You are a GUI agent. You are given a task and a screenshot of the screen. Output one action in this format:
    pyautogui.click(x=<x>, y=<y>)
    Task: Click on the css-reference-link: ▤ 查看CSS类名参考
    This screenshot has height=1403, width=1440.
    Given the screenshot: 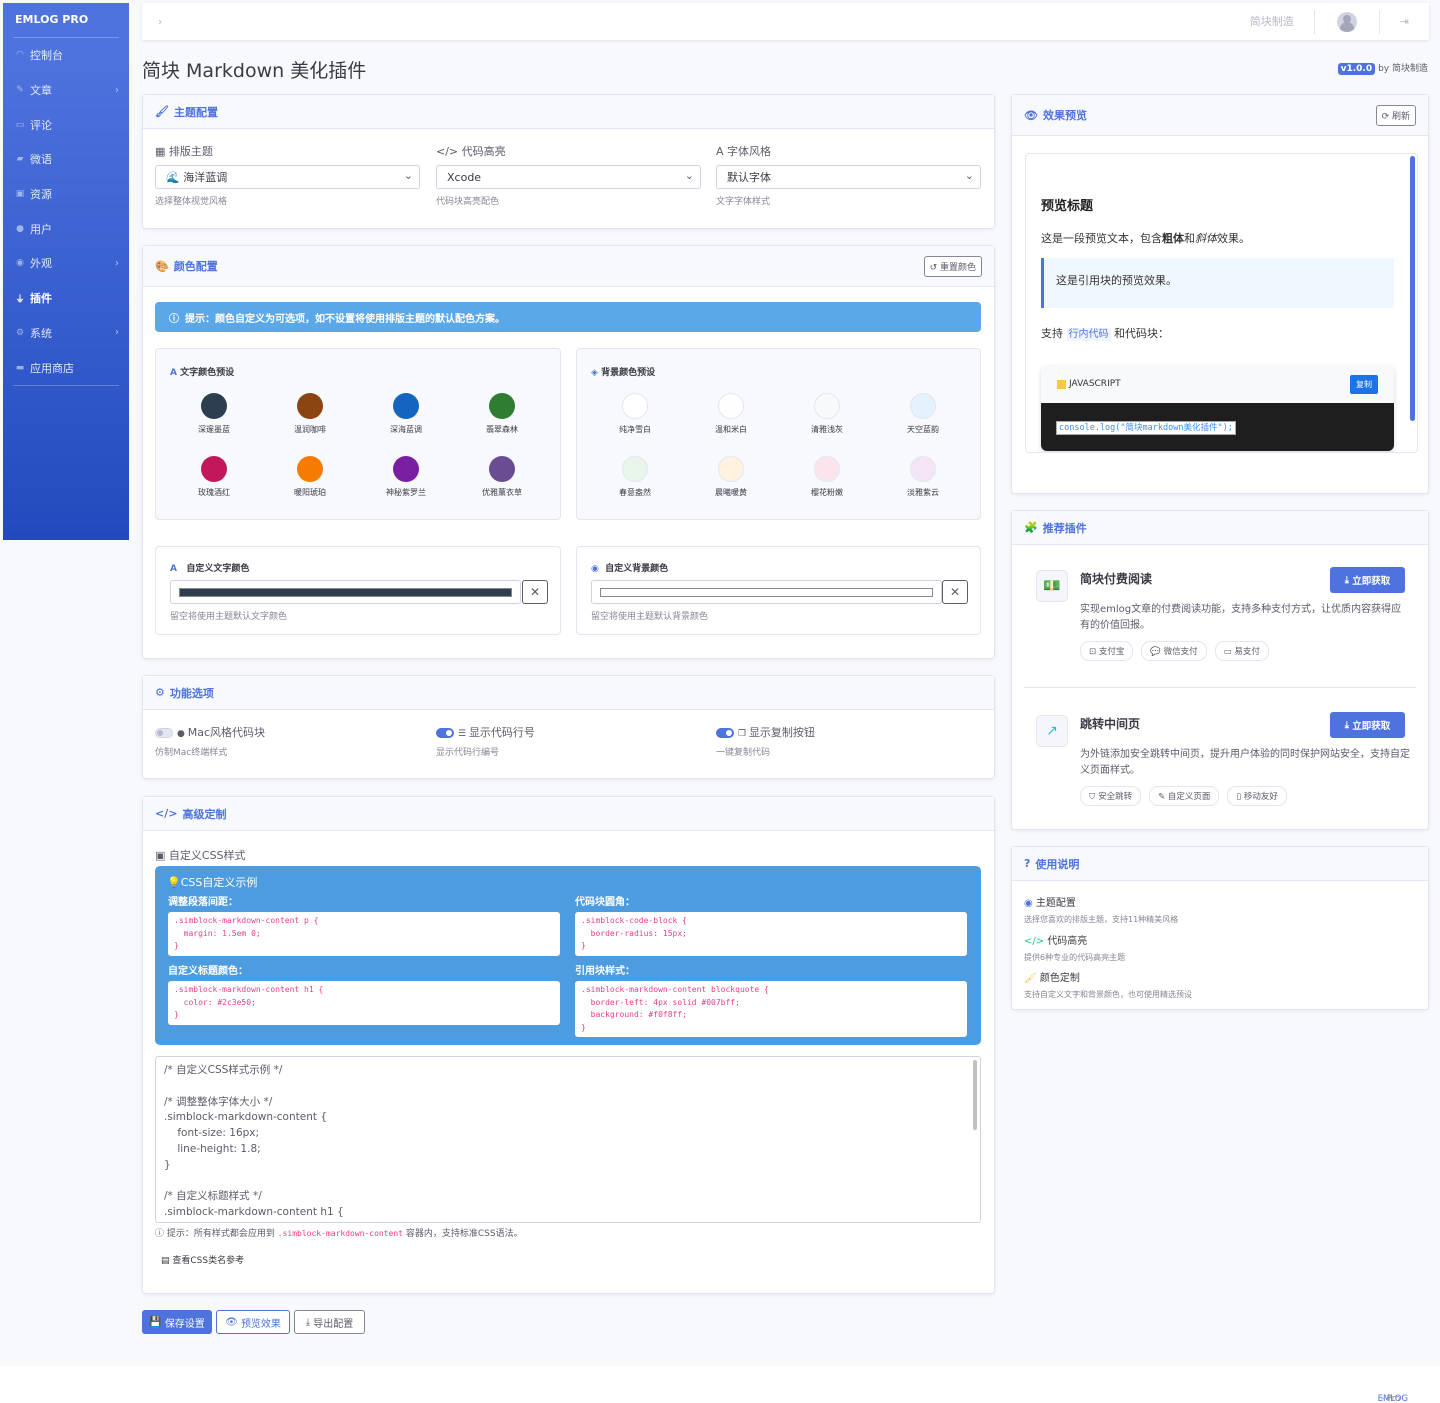 What is the action you would take?
    pyautogui.click(x=202, y=1259)
    